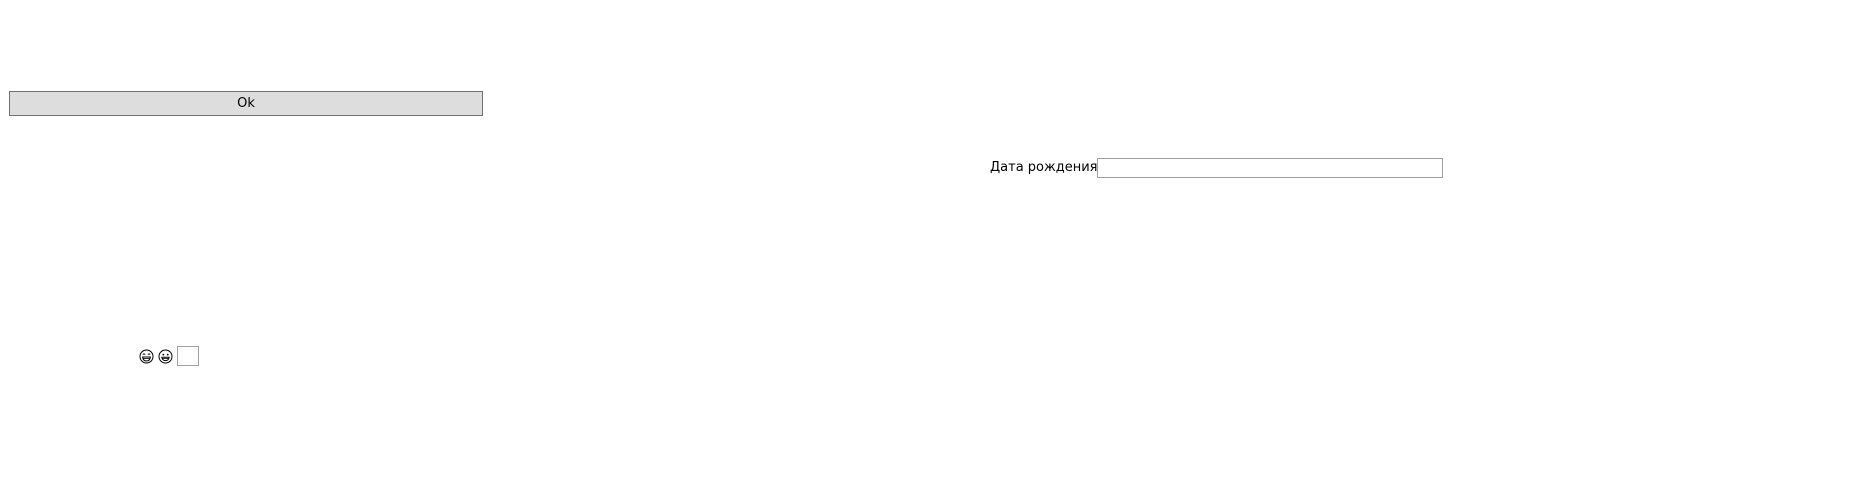 The image size is (1869, 496). Describe the element at coordinates (1044, 167) in the screenshot. I see `birth-date-label: Дата рождения` at that location.